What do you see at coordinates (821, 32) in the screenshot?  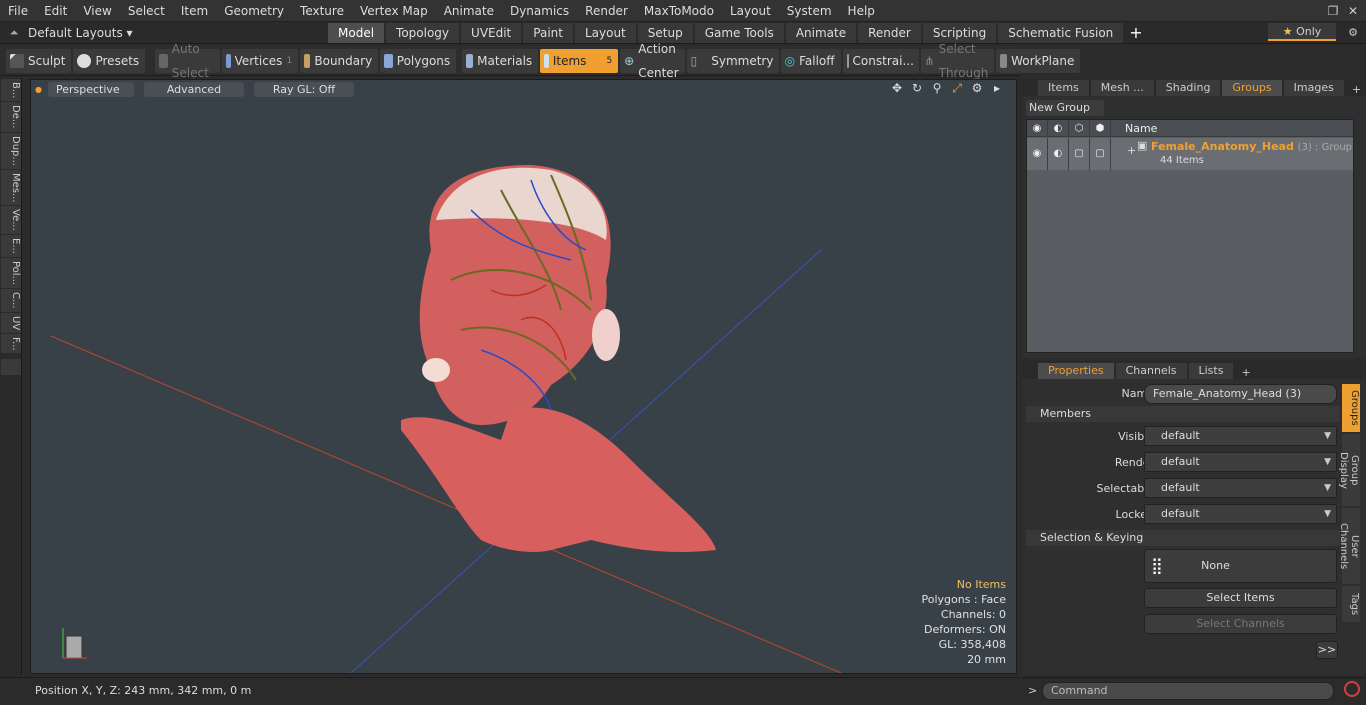 I see `tab-animate: Animate` at bounding box center [821, 32].